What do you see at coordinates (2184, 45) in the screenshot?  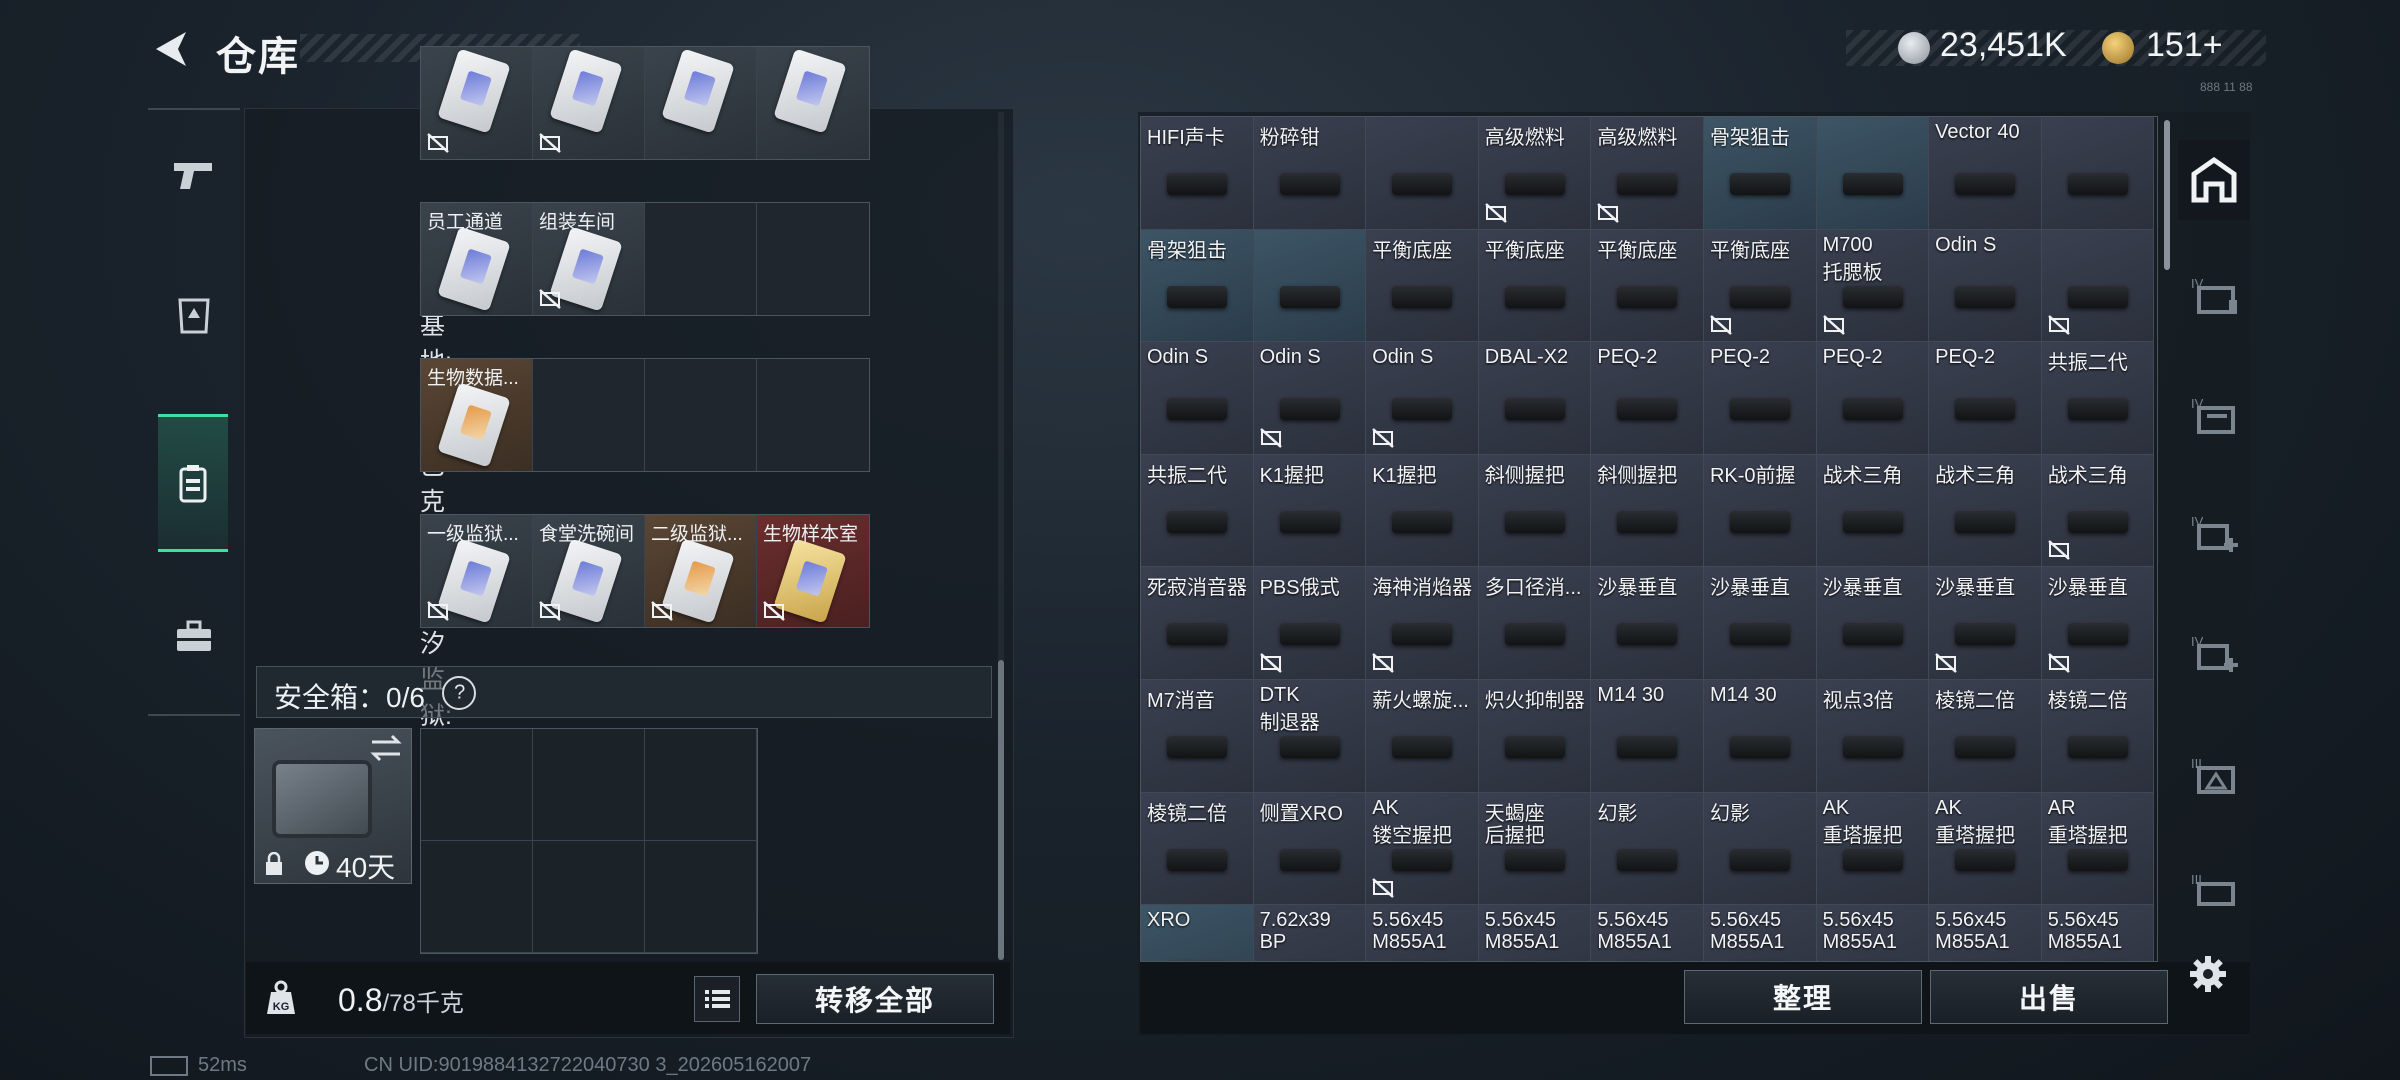 I see `currency-gold: 151+` at bounding box center [2184, 45].